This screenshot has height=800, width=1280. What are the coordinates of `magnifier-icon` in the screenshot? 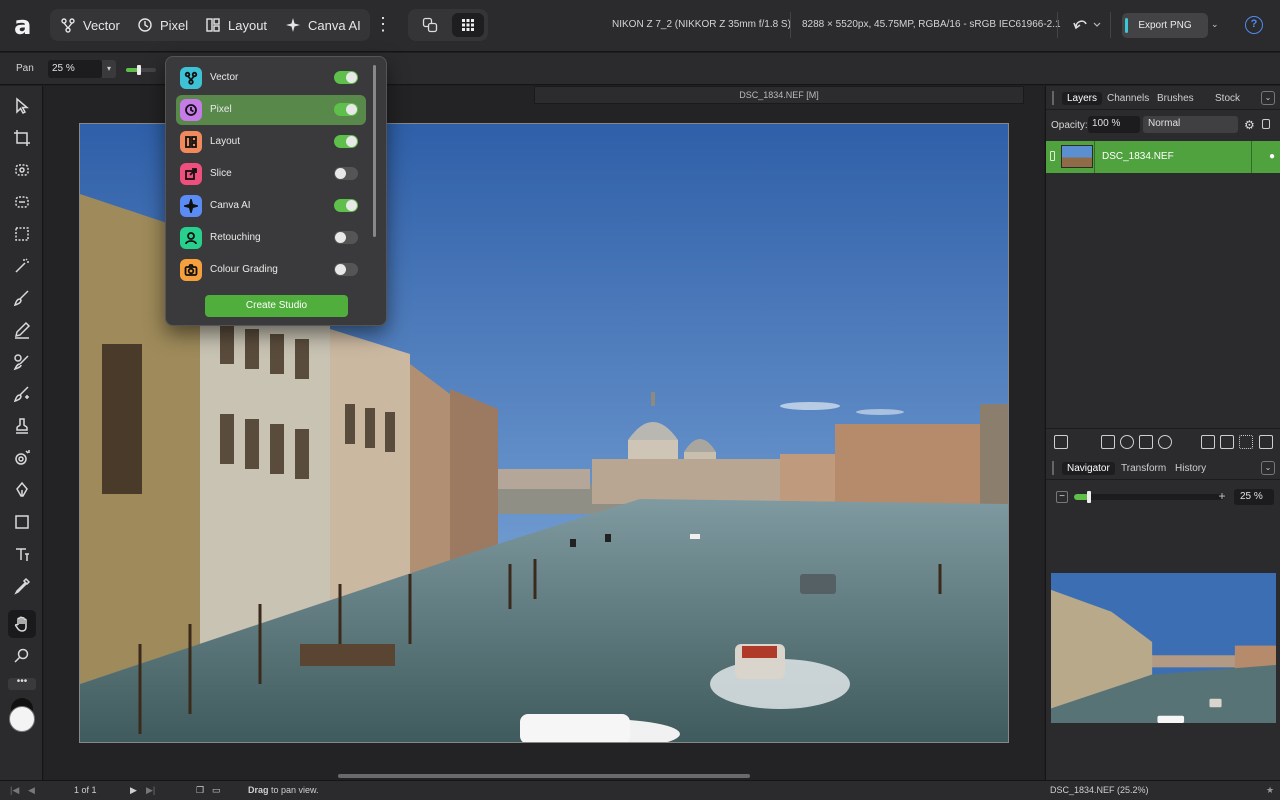 It's located at (21, 655).